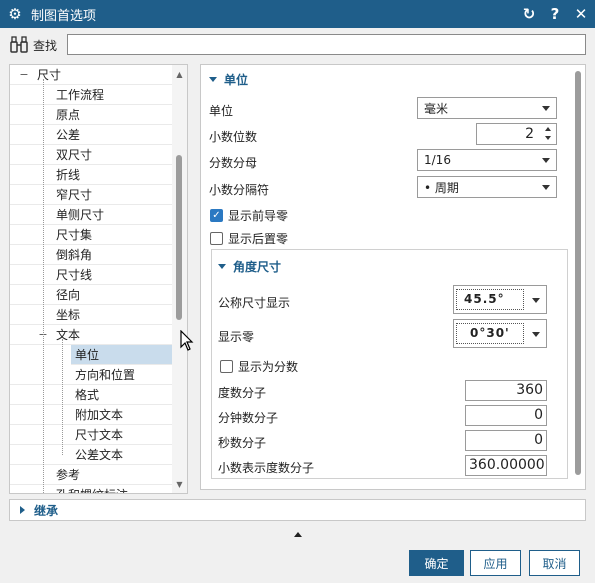 The image size is (595, 583). What do you see at coordinates (436, 108) in the screenshot?
I see `unit-value: 毫米` at bounding box center [436, 108].